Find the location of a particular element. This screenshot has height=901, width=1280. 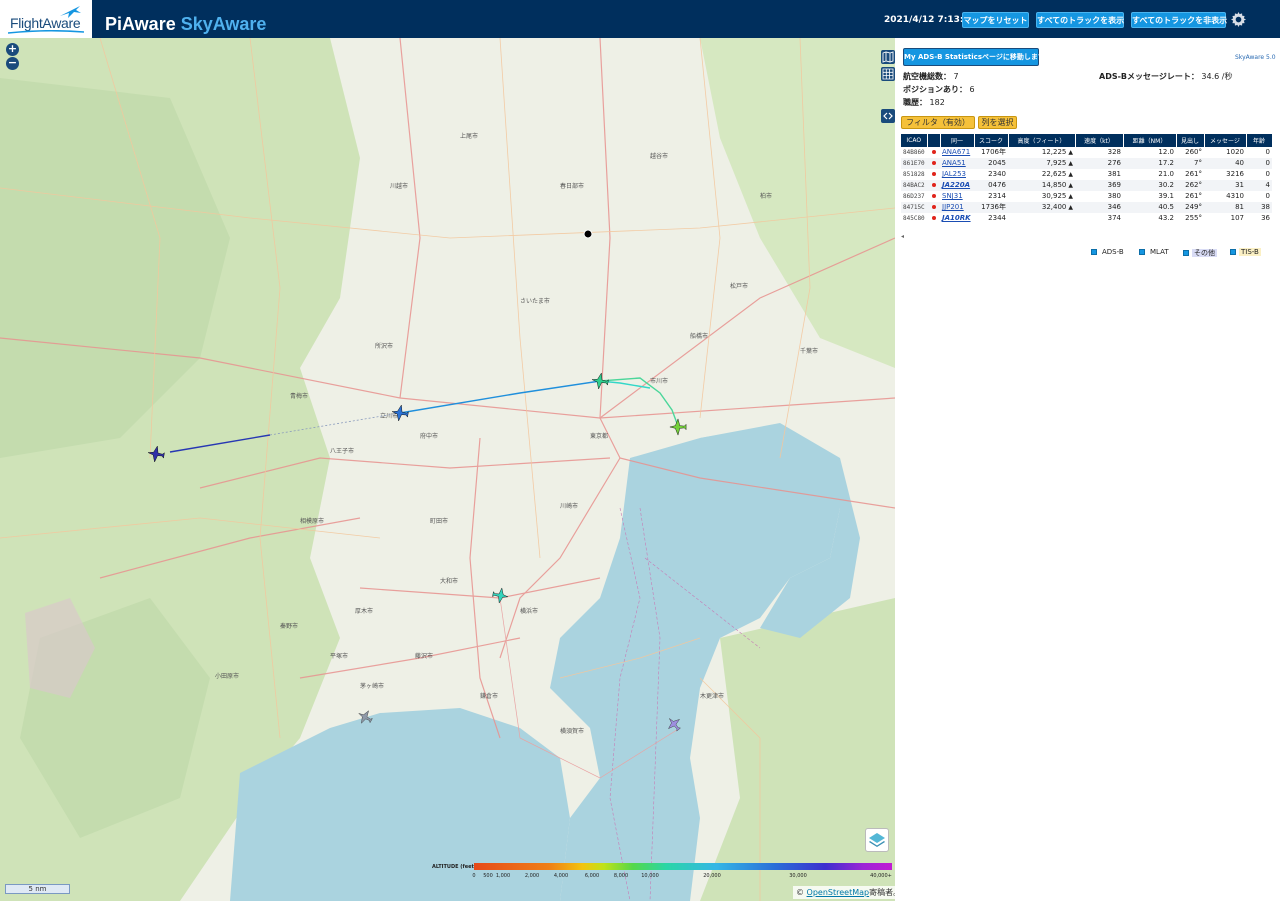

aircraft-icon-navy is located at coordinates (156, 454).